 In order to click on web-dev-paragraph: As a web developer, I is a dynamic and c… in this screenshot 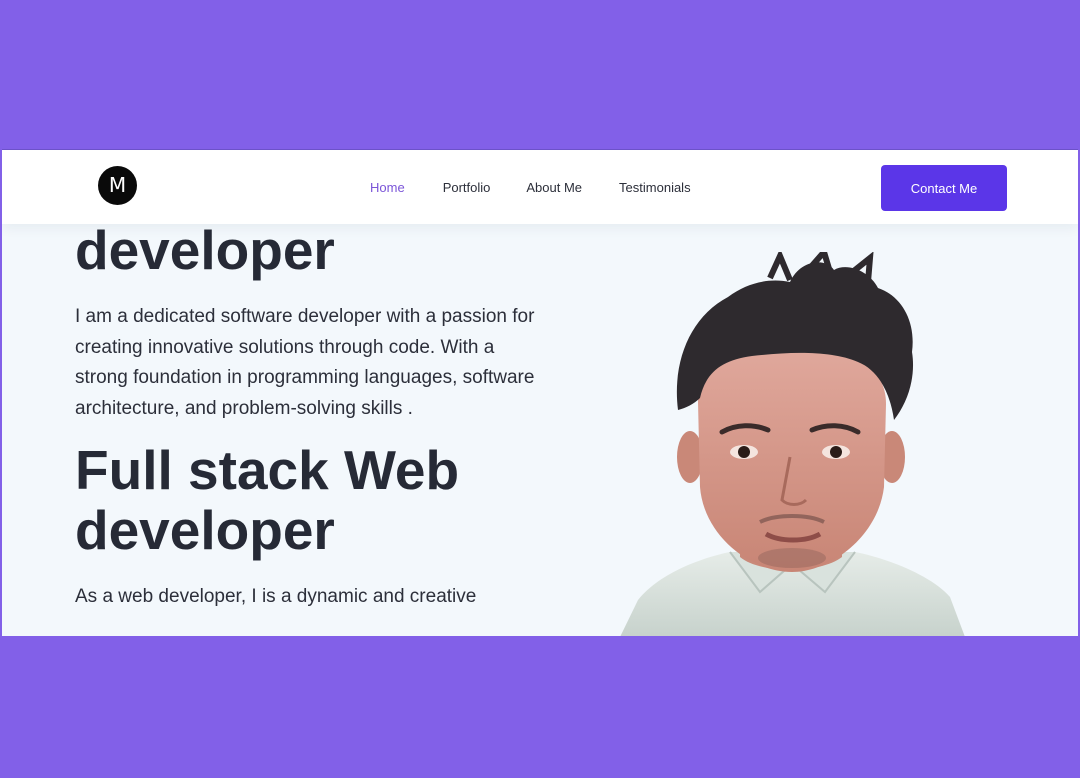, I will do `click(276, 597)`.